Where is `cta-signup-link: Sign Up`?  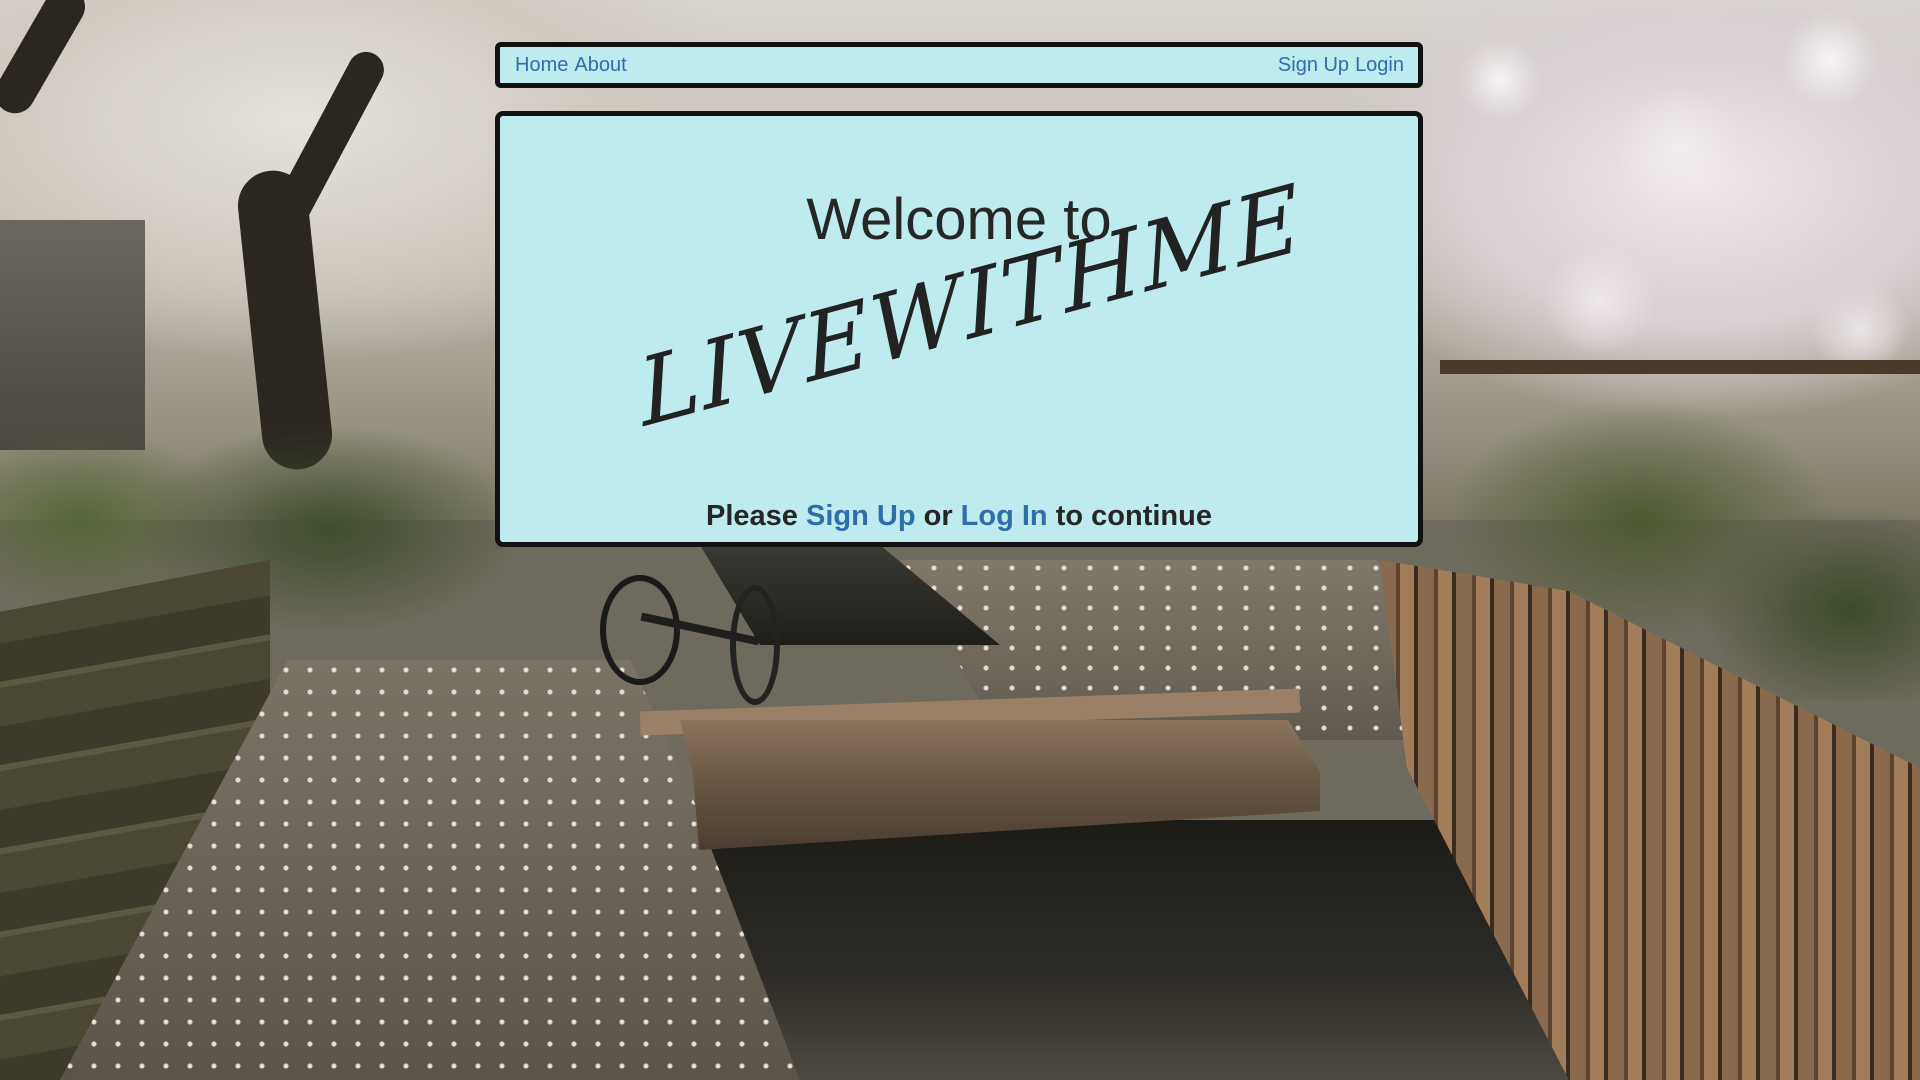 cta-signup-link: Sign Up is located at coordinates (861, 516).